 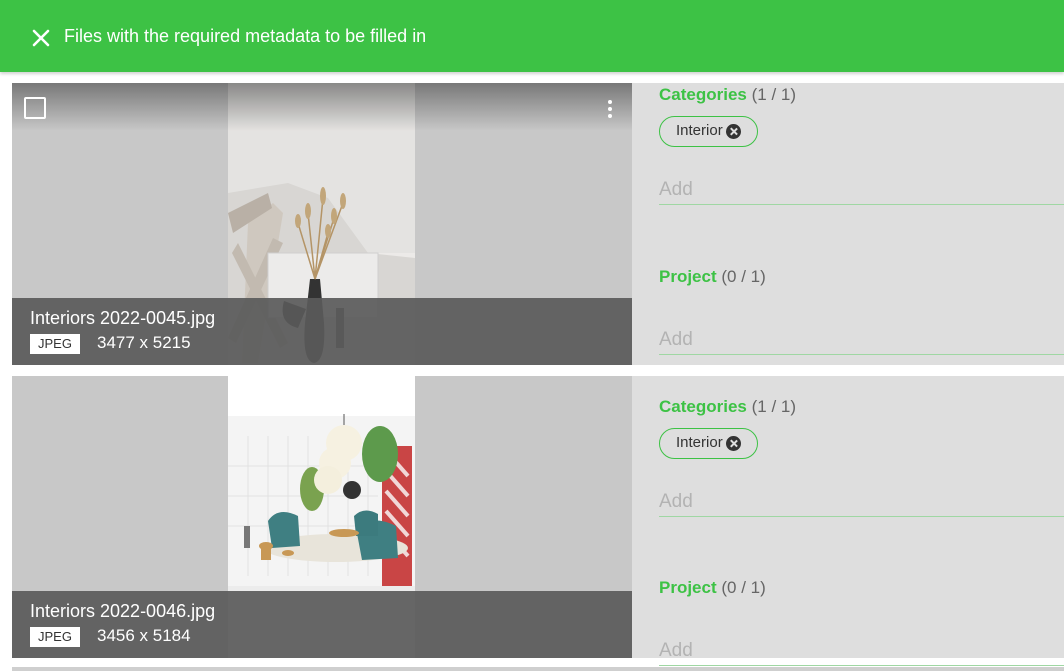 I want to click on file-card, so click(x=538, y=669).